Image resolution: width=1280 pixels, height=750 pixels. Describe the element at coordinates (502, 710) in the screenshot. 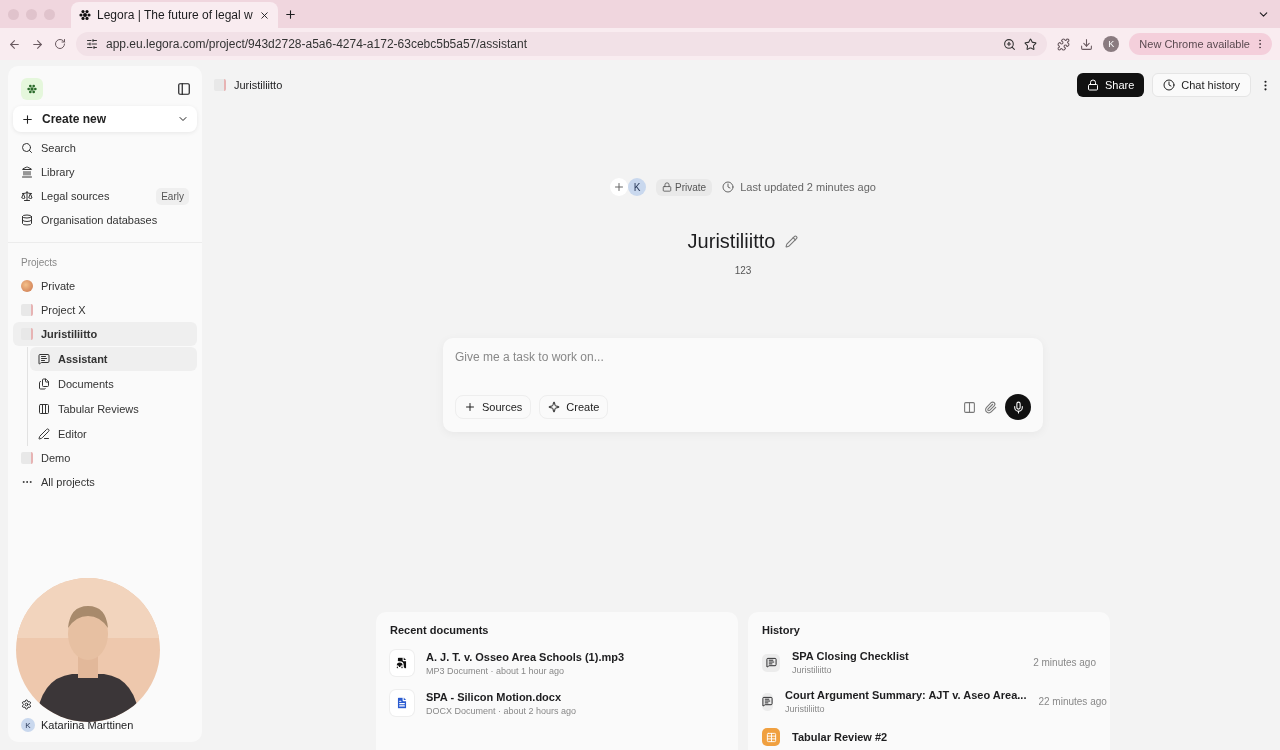

I see `document-meta: DOCX Document · about 2 hours ago` at that location.